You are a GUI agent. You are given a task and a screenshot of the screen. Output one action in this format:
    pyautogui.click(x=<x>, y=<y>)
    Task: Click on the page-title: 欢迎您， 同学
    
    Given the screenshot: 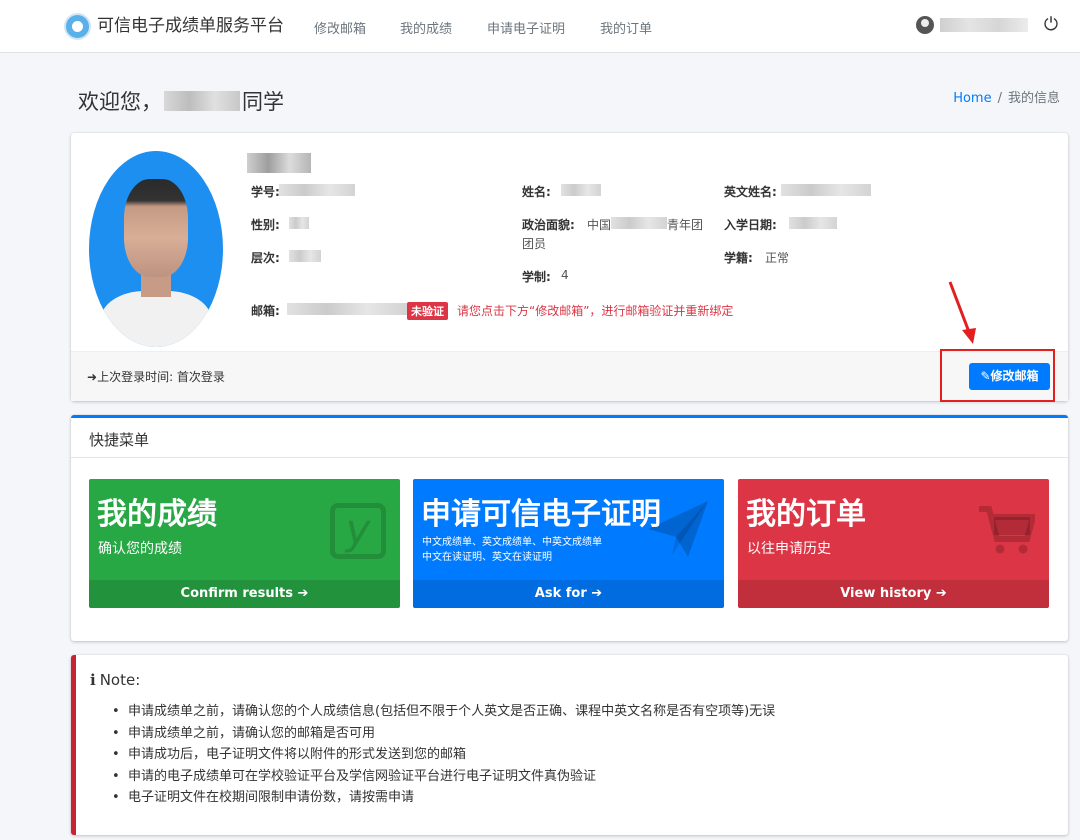 What is the action you would take?
    pyautogui.click(x=181, y=101)
    